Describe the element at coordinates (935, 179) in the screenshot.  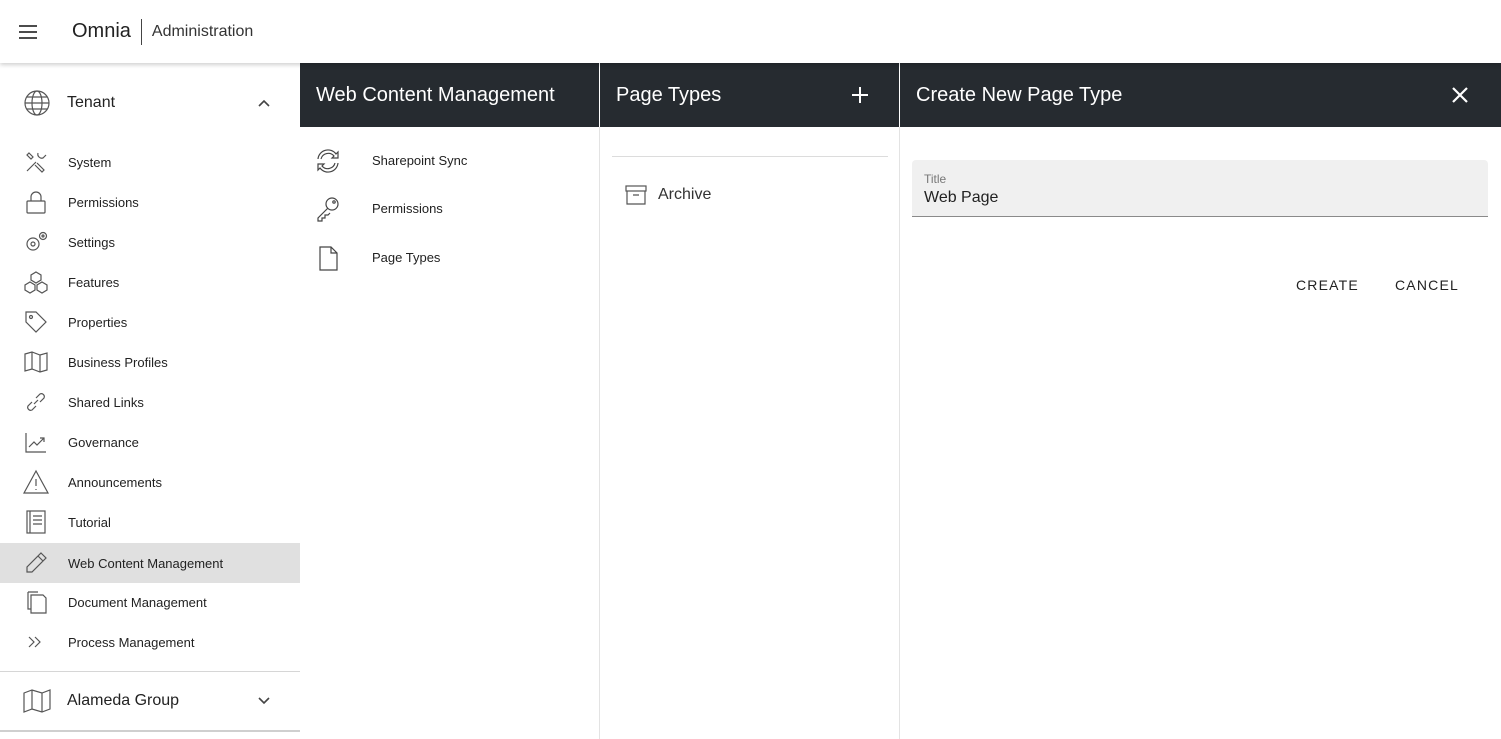
I see `title-field-label: Title` at that location.